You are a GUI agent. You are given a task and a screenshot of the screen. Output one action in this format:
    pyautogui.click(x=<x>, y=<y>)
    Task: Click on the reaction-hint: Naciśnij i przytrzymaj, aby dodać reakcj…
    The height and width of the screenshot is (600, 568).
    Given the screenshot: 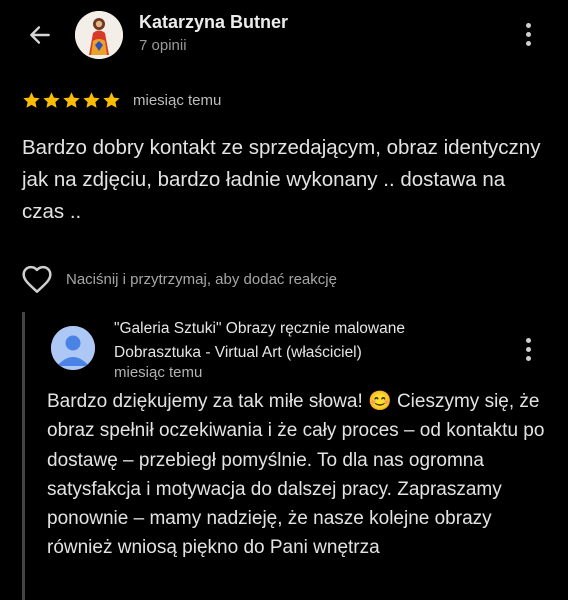 What is the action you would take?
    pyautogui.click(x=201, y=279)
    